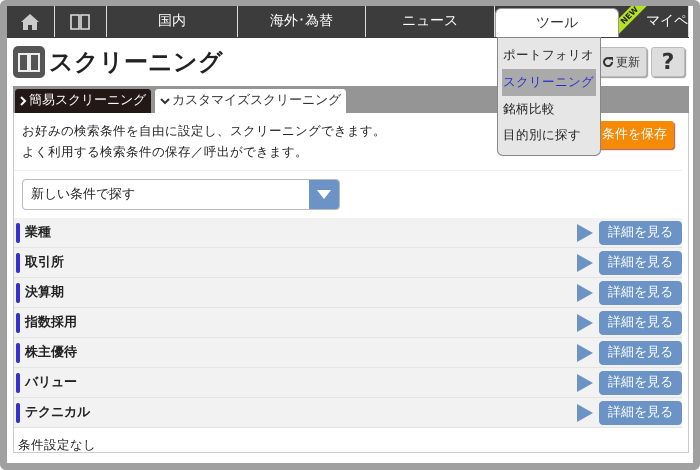 The width and height of the screenshot is (700, 470). I want to click on description-text: よく利用する検索条件の保存／呼出ができます。, so click(165, 151).